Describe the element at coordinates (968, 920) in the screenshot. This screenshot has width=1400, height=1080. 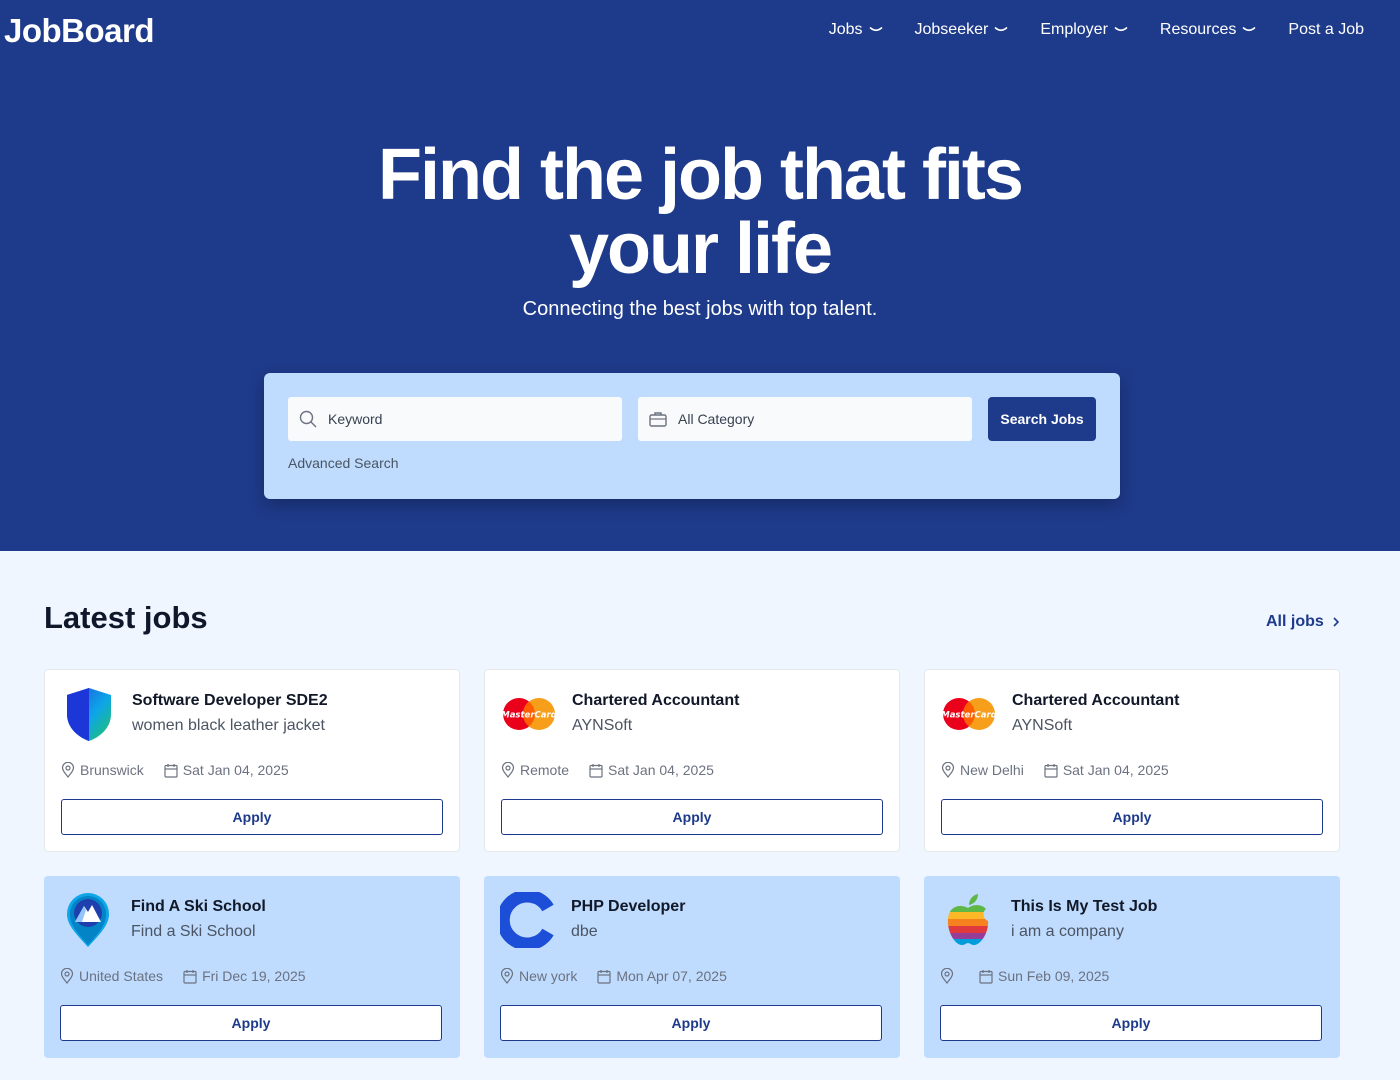
I see `apple-rainbow-logo-icon` at that location.